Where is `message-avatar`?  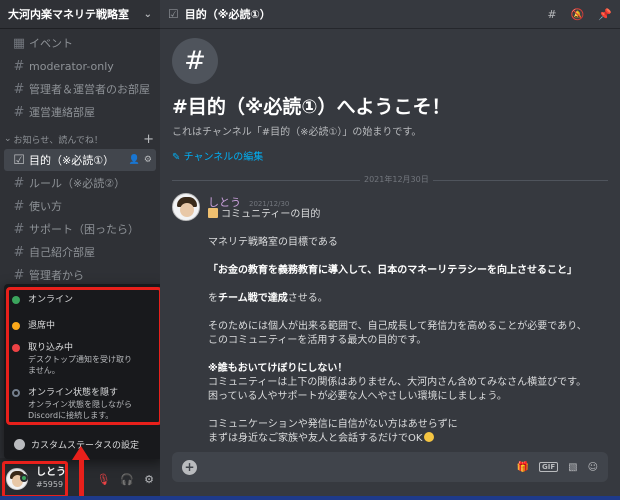 message-avatar is located at coordinates (186, 207).